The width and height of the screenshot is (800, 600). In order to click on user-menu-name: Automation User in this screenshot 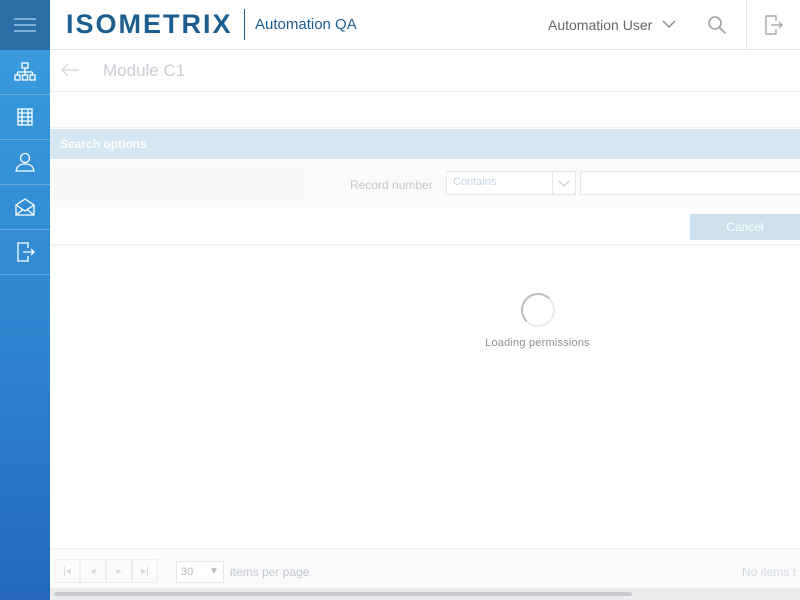, I will do `click(600, 25)`.